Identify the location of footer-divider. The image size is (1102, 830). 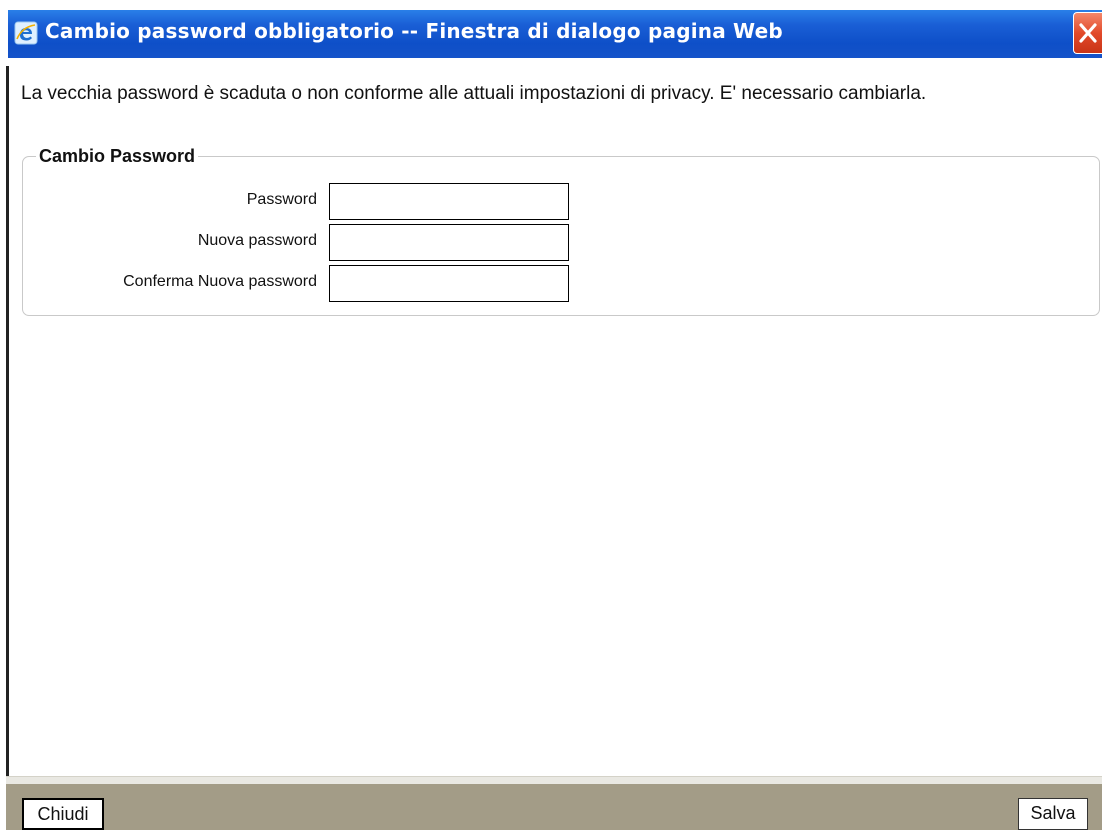
(554, 780).